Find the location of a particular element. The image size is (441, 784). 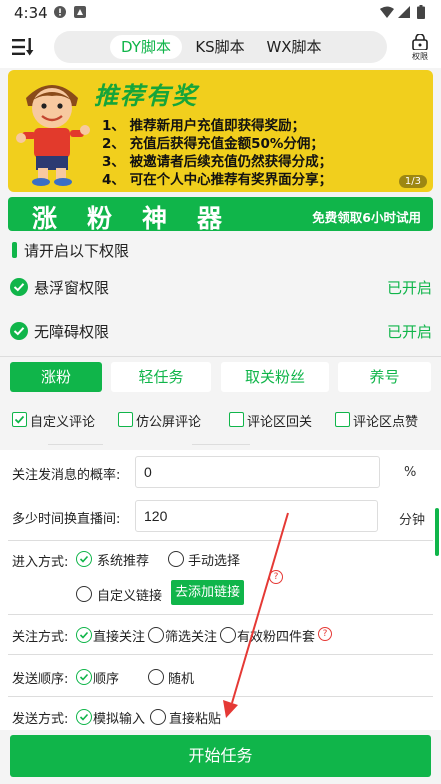

signal-icon is located at coordinates (404, 12).